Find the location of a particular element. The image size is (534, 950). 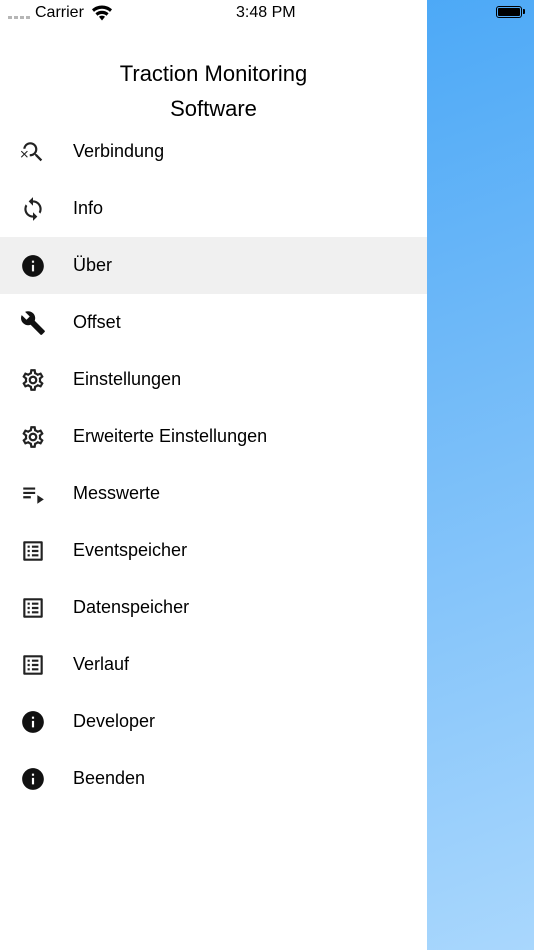

status-time: 3:48 PM is located at coordinates (266, 12).